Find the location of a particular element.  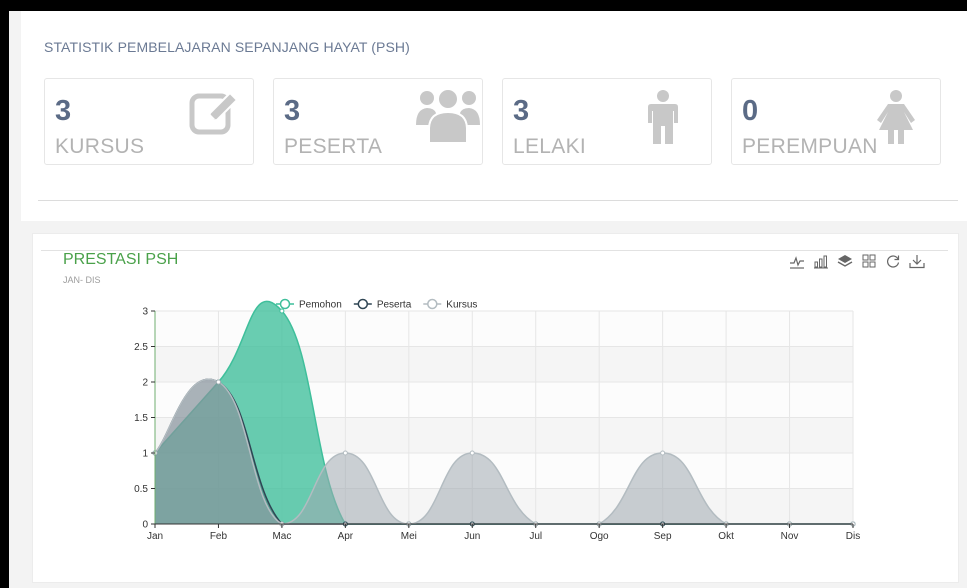

stat-value: 0 is located at coordinates (750, 111).